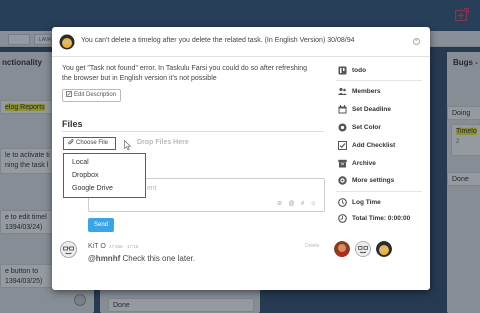 The image size is (480, 313). Describe the element at coordinates (95, 95) in the screenshot. I see `edit-description-label: Edit Description` at that location.